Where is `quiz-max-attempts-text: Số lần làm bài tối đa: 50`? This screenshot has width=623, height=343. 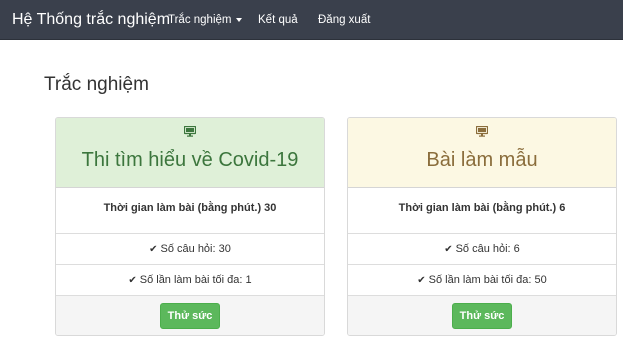
quiz-max-attempts-text: Số lần làm bài tối đa: 50 is located at coordinates (487, 280).